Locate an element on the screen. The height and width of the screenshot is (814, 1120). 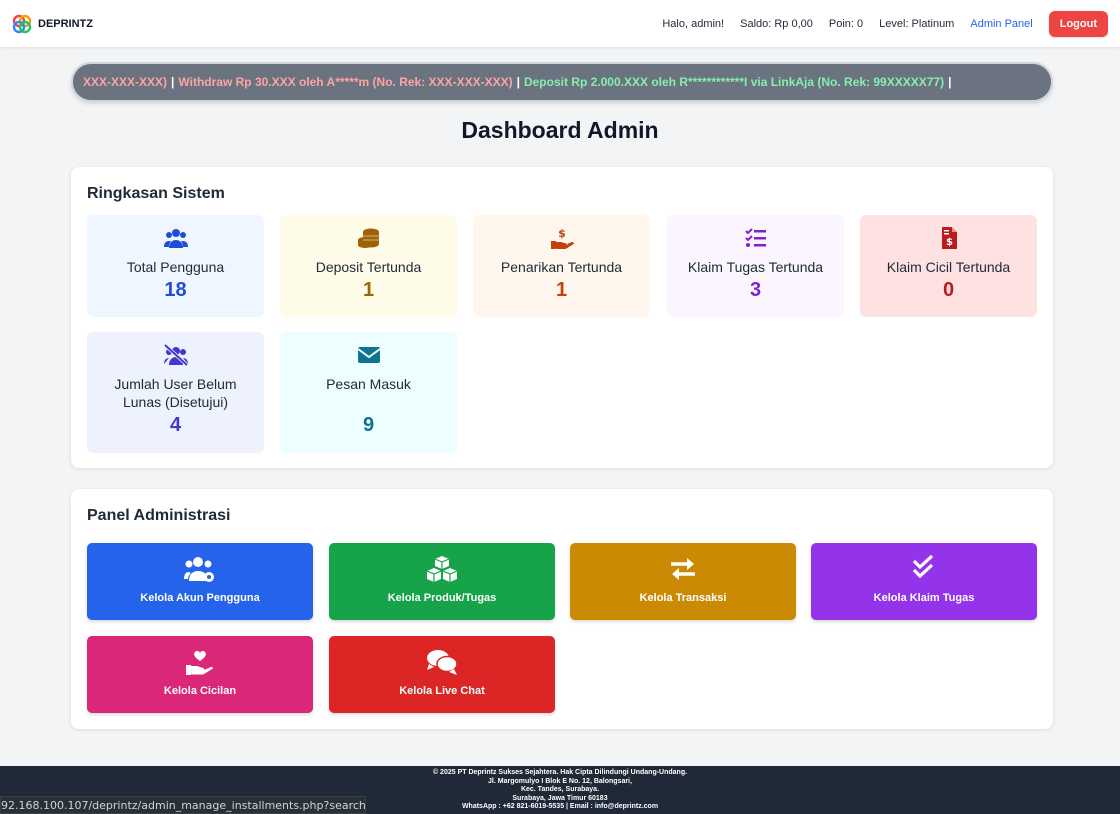
logo-icon is located at coordinates (22, 23).